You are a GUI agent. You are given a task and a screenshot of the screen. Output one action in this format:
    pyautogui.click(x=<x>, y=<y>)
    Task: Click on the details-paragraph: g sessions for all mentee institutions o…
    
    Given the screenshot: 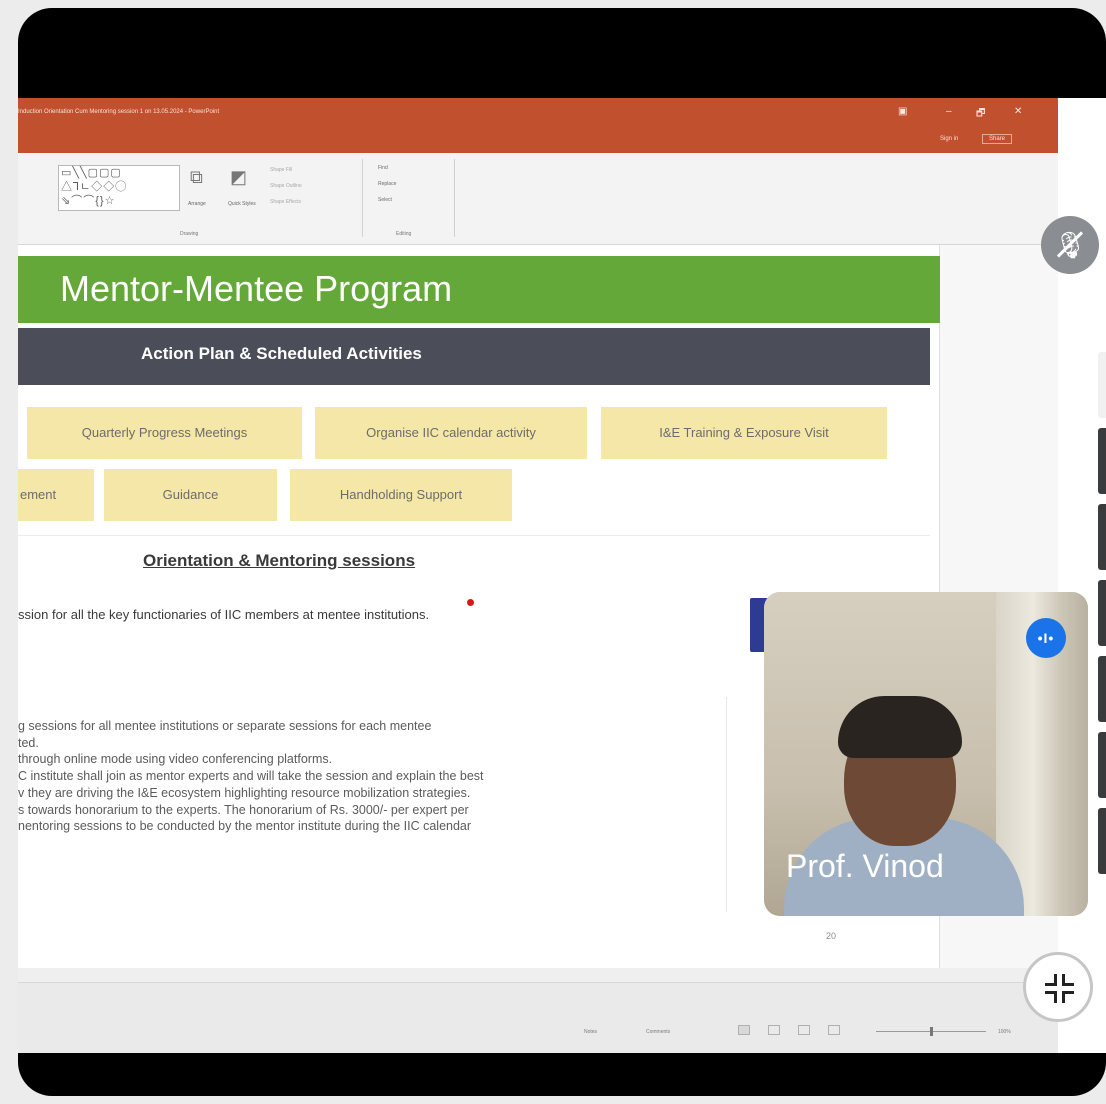 What is the action you would take?
    pyautogui.click(x=378, y=776)
    